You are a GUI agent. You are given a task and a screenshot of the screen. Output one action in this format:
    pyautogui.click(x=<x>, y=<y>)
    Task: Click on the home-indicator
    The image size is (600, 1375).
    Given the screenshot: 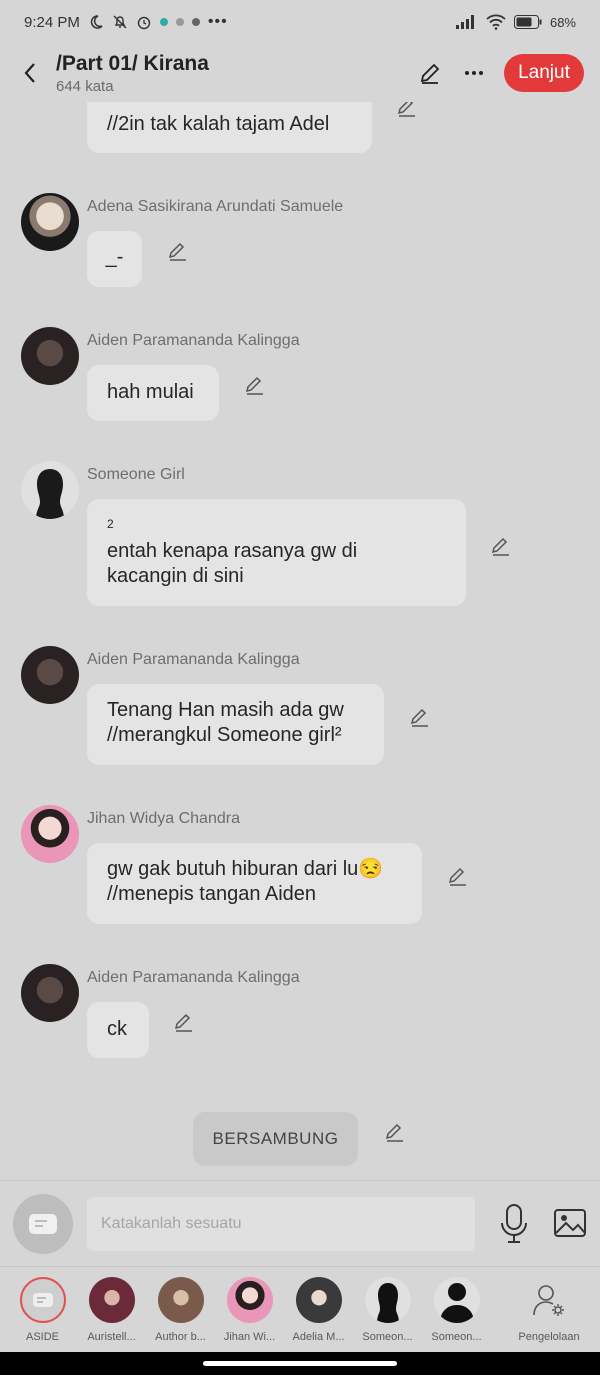 What is the action you would take?
    pyautogui.click(x=300, y=1363)
    